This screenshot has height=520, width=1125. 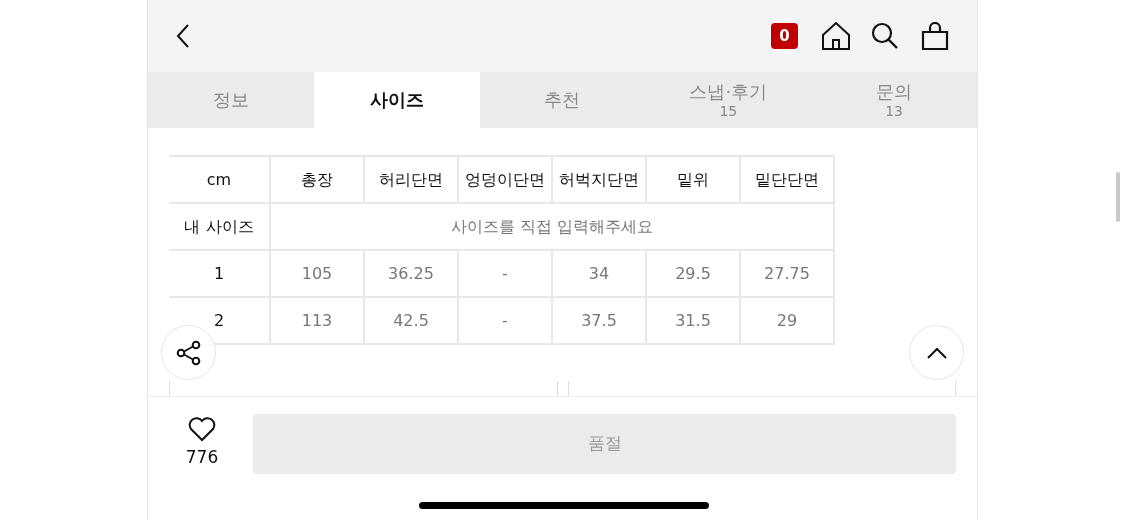 I want to click on table-cell: 113, so click(x=317, y=320).